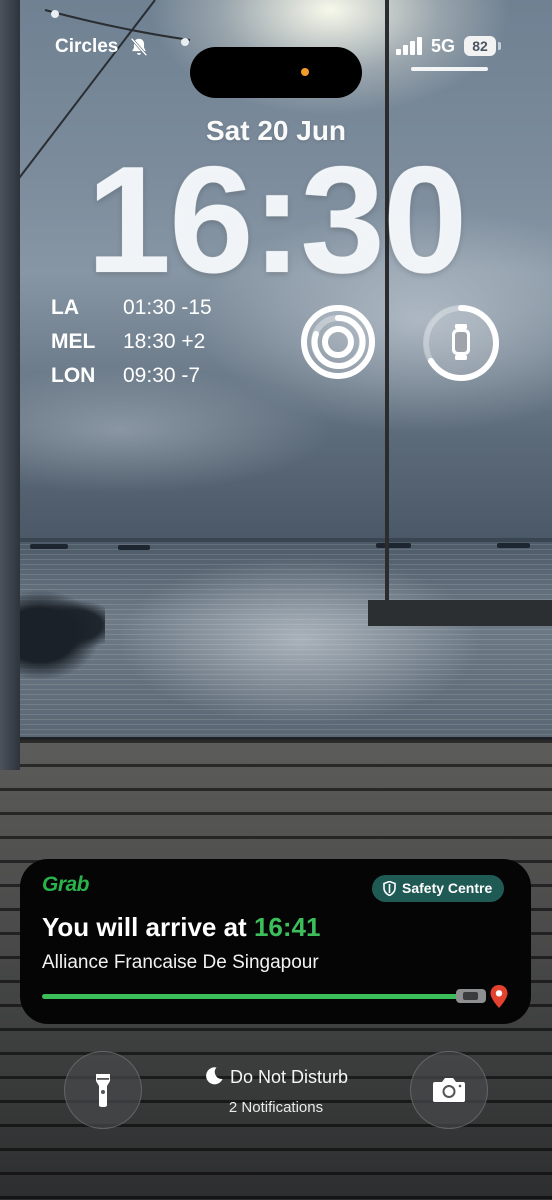 This screenshot has width=552, height=1200. I want to click on world-clock-row: LON 09:30 -7, so click(161, 381).